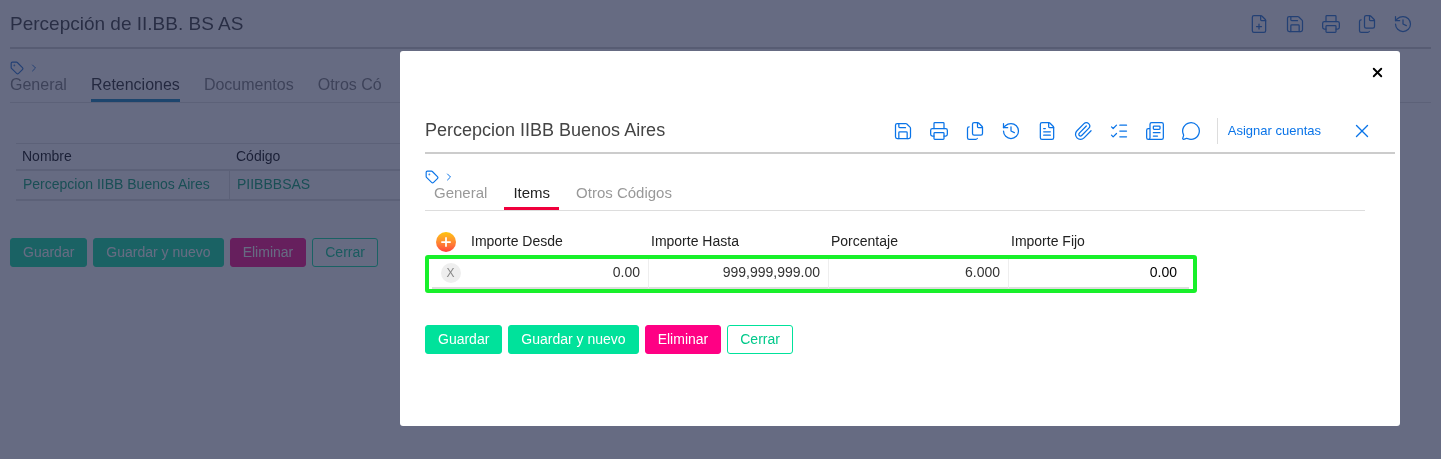 The width and height of the screenshot is (1441, 459). Describe the element at coordinates (464, 339) in the screenshot. I see `dialog-button: Guardar` at that location.